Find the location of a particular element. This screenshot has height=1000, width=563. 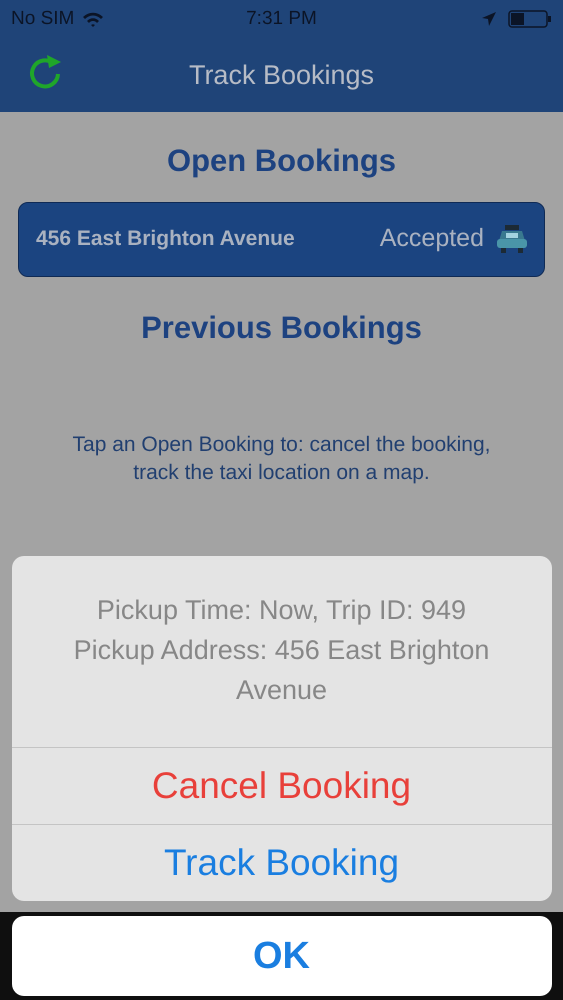

booking-row: 456 East Brighton Avenue Accepted is located at coordinates (281, 239).